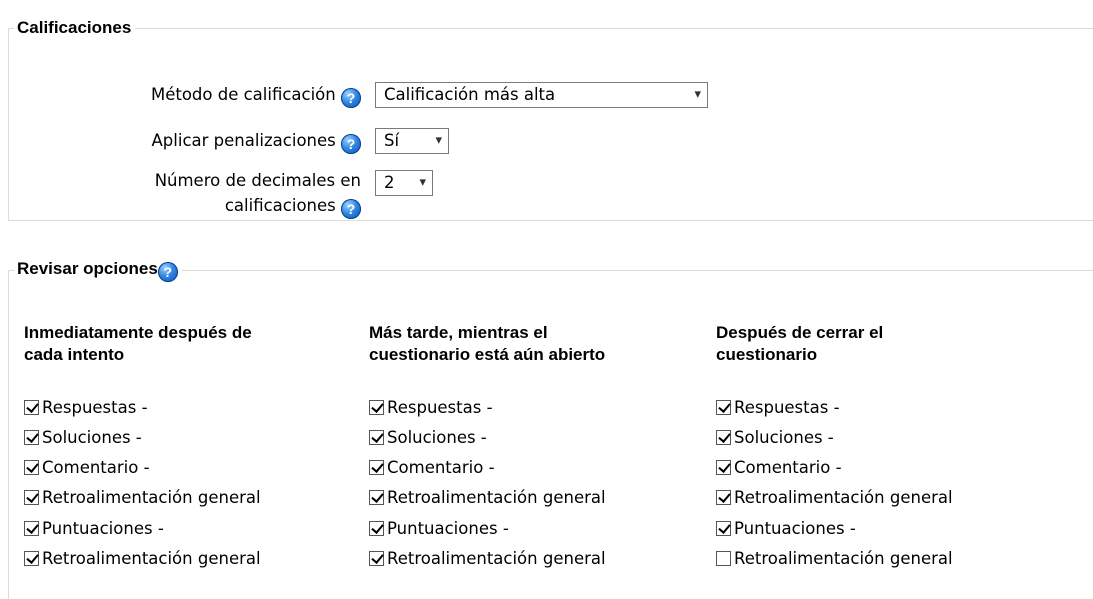 The height and width of the screenshot is (599, 1093). I want to click on review-column-header: Inmediatamente después de cada intento, so click(138, 344).